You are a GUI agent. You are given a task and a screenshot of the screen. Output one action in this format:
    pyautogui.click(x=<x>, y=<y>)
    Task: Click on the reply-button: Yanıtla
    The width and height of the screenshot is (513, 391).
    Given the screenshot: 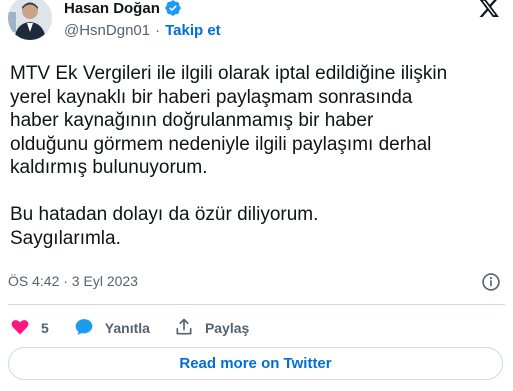 What is the action you would take?
    pyautogui.click(x=112, y=328)
    